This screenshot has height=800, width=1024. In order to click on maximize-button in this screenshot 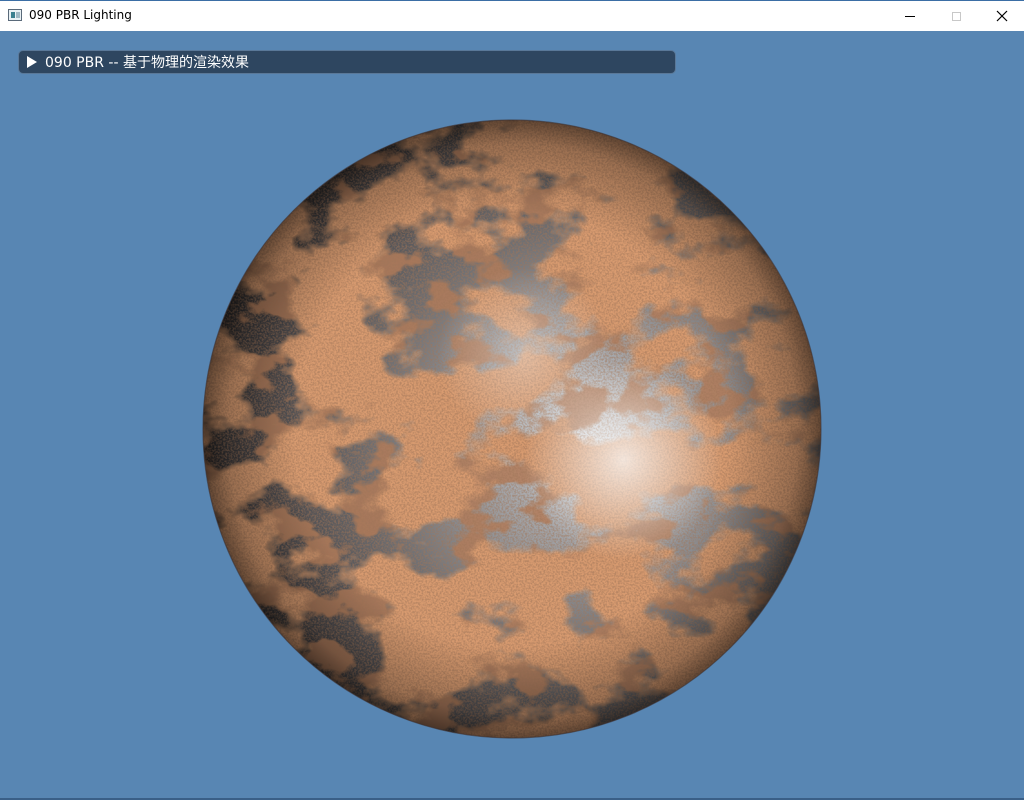, I will do `click(956, 16)`.